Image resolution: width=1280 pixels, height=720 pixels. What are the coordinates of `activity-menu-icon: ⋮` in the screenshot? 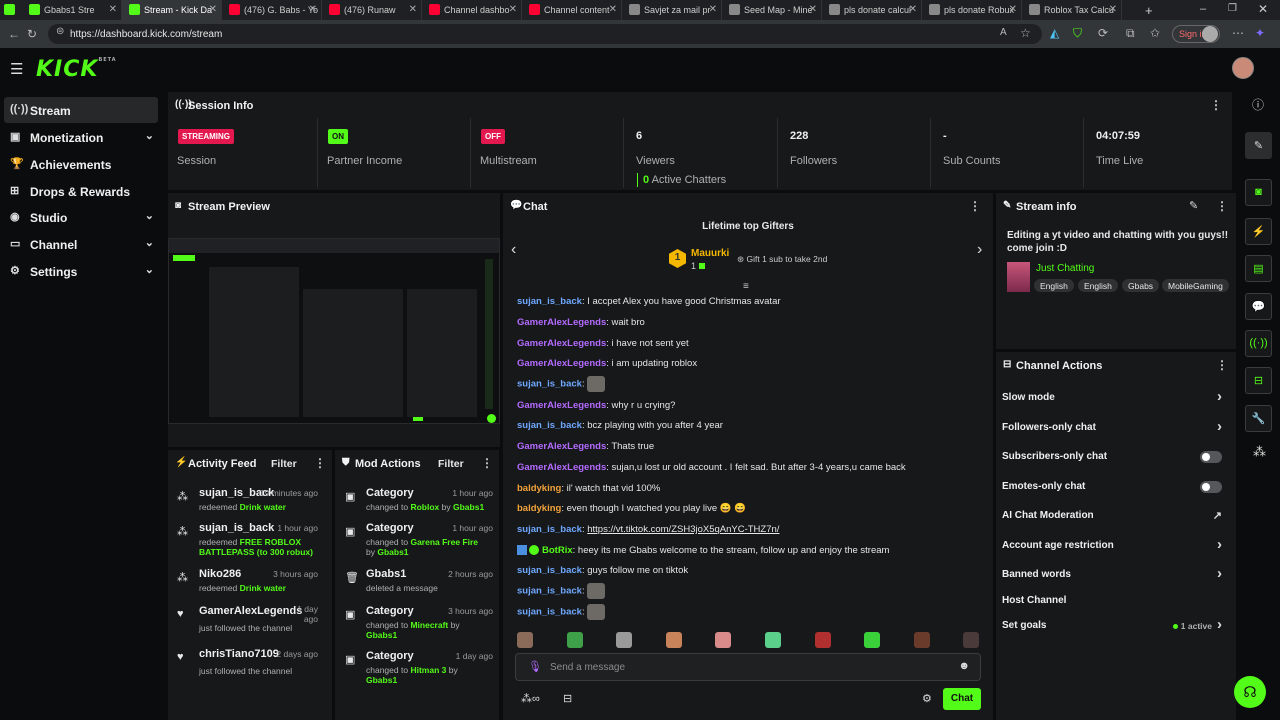 It's located at (320, 463).